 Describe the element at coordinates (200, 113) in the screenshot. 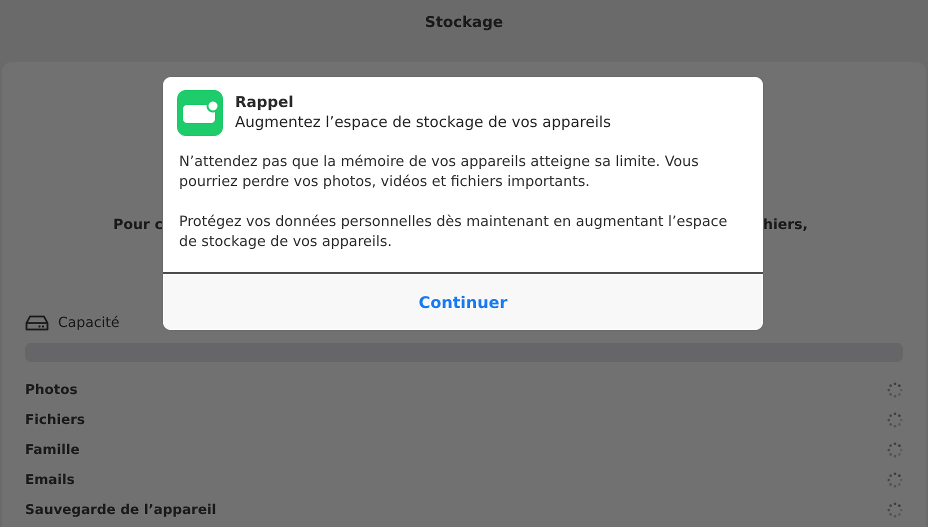

I see `app-icon` at that location.